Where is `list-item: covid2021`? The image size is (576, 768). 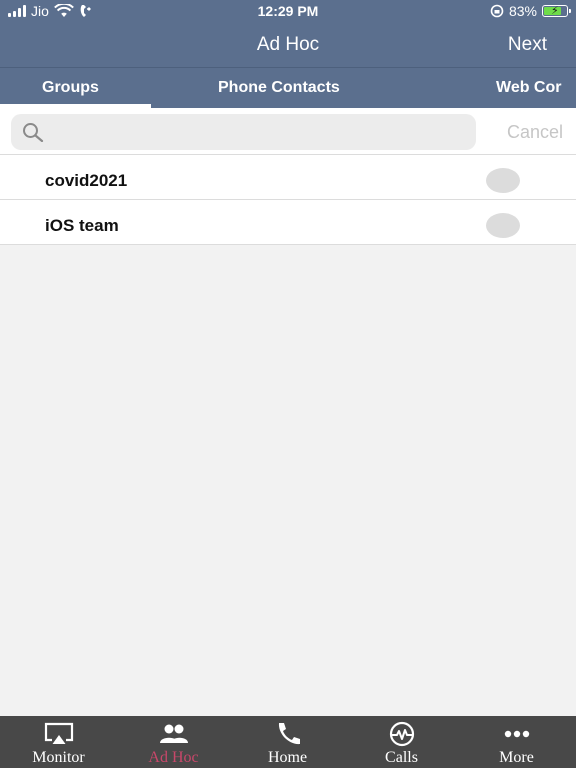 list-item: covid2021 is located at coordinates (288, 176).